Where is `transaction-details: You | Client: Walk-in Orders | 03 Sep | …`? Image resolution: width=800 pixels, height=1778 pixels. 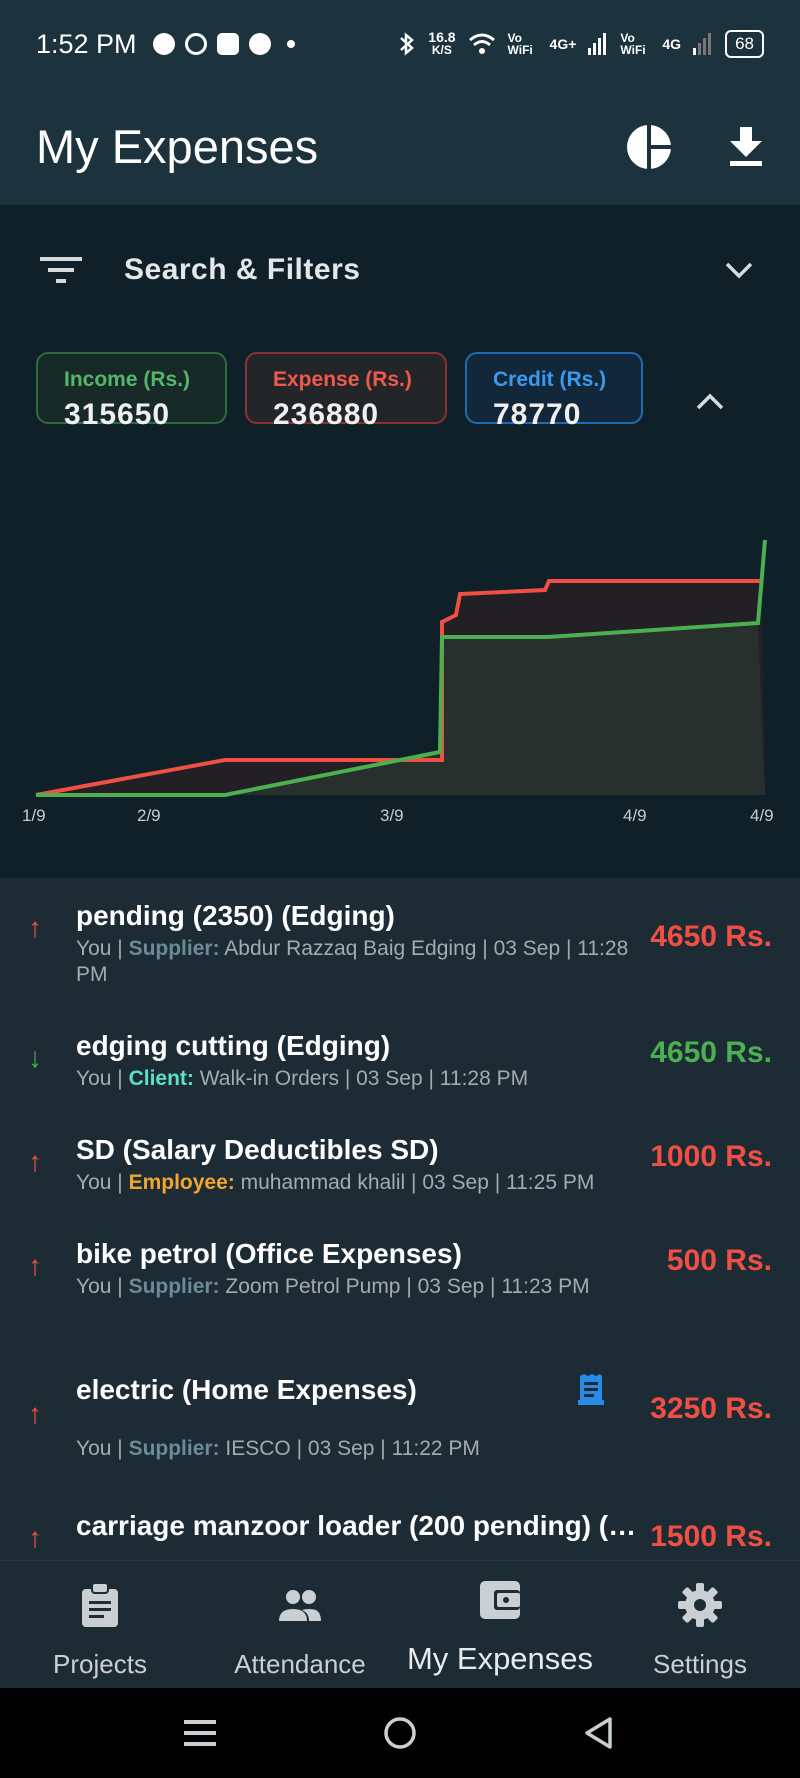 transaction-details: You | Client: Walk-in Orders | 03 Sep | … is located at coordinates (302, 1078).